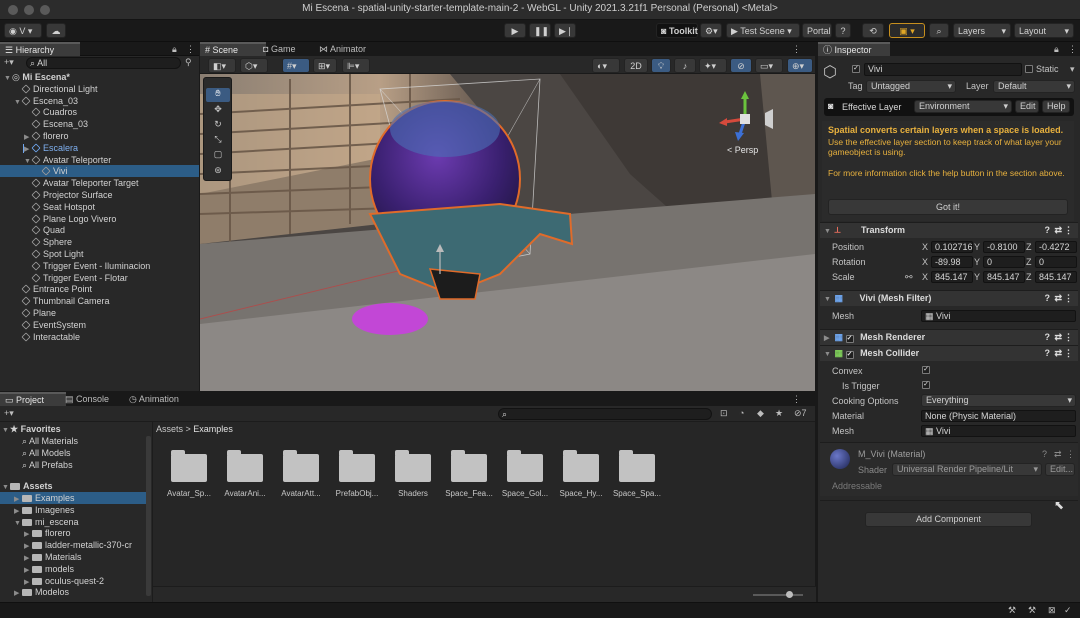 This screenshot has height=618, width=1080. Describe the element at coordinates (351, 49) in the screenshot. I see `tab-animator: ⋈ Animator` at that location.